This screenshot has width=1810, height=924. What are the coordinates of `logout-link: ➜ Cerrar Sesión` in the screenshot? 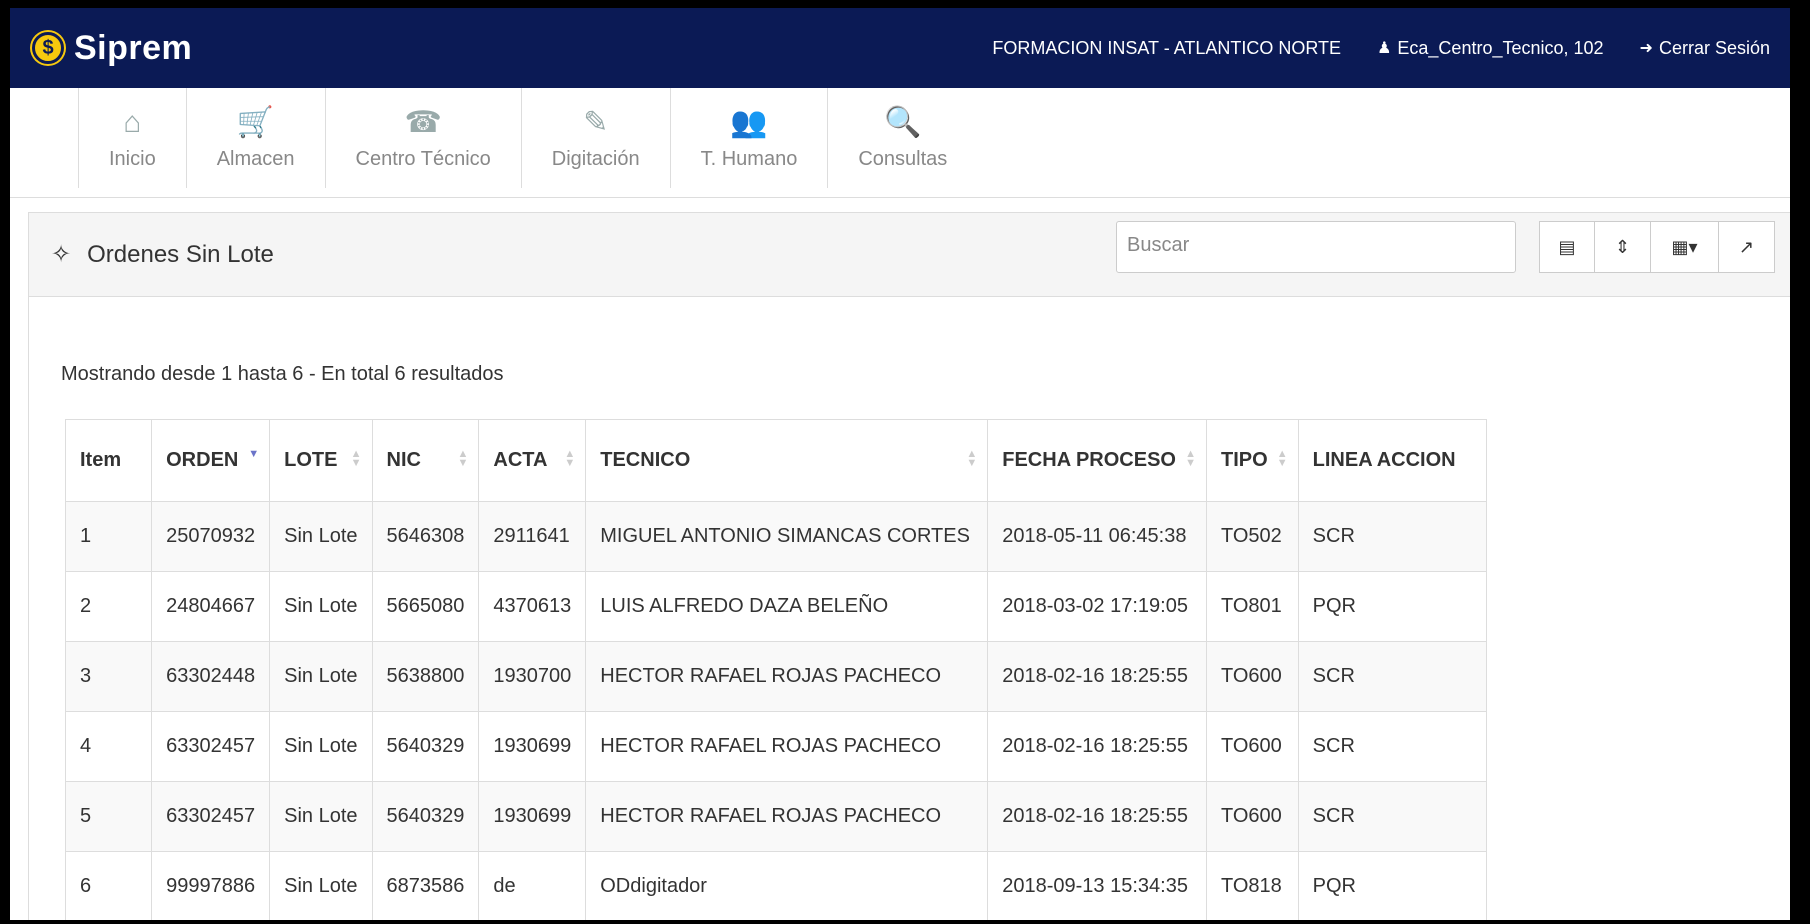 It's located at (1705, 48).